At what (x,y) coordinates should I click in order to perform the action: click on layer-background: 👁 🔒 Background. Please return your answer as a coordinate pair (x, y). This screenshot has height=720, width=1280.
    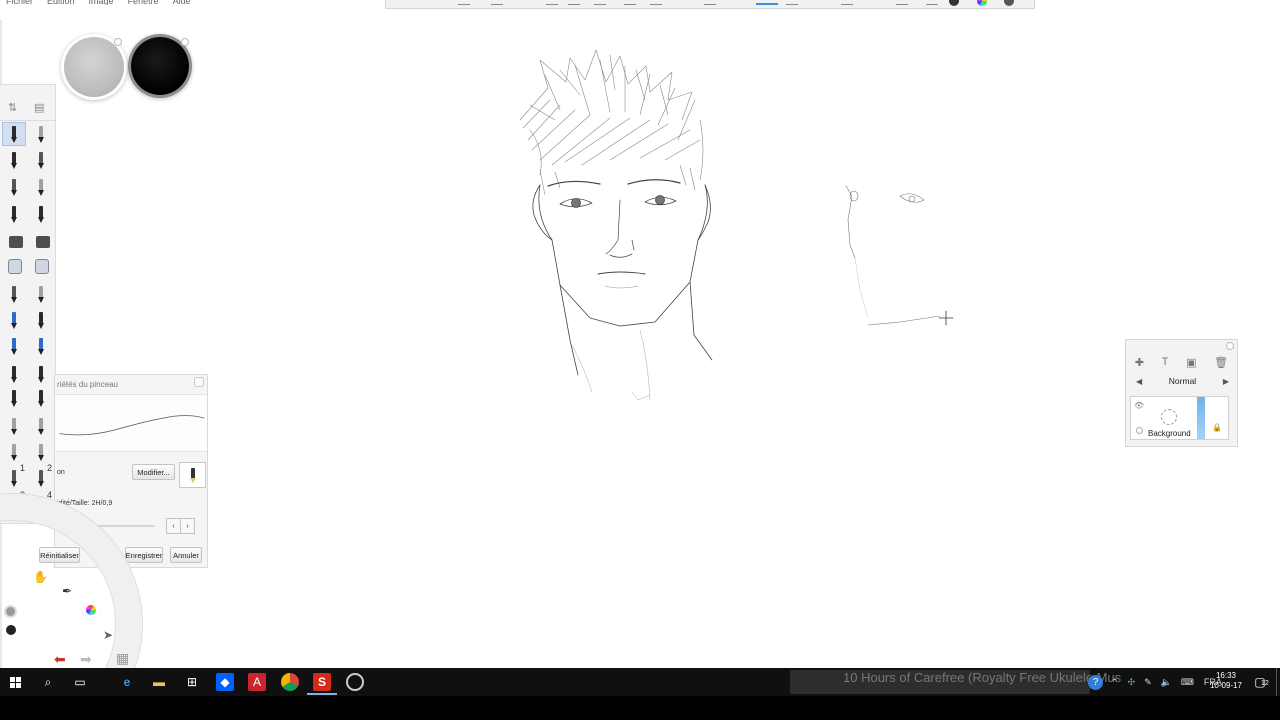
    Looking at the image, I should click on (1179, 418).